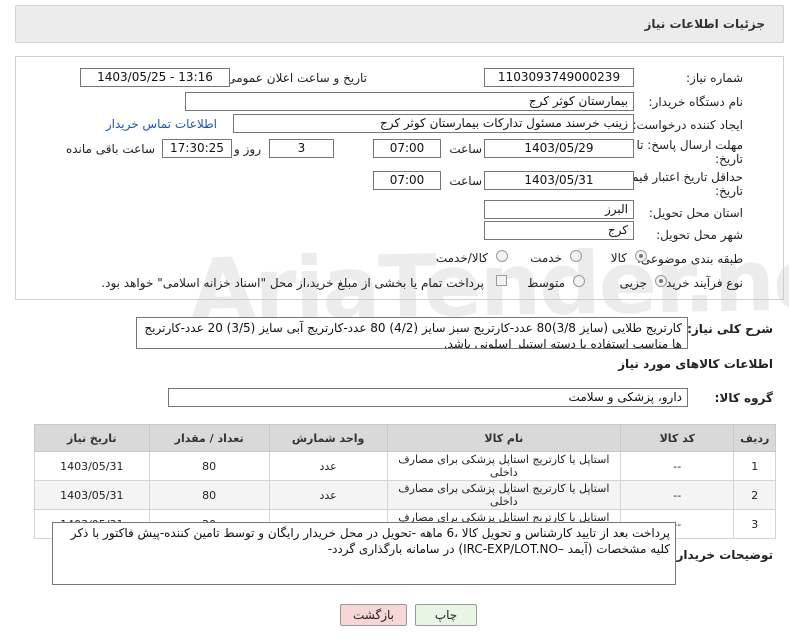 The width and height of the screenshot is (789, 642). Describe the element at coordinates (641, 256) in the screenshot. I see `category-goods-radio` at that location.